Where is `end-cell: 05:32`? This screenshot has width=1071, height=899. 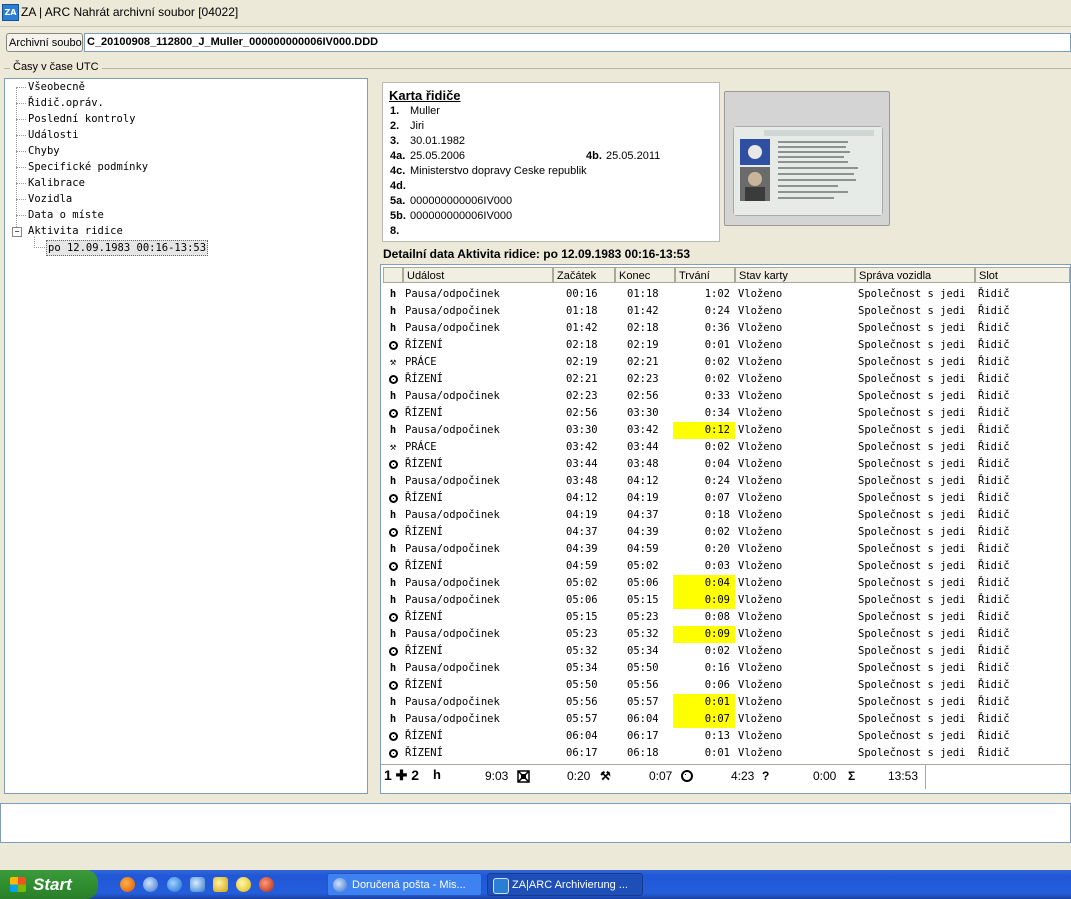
end-cell: 05:32 is located at coordinates (643, 634).